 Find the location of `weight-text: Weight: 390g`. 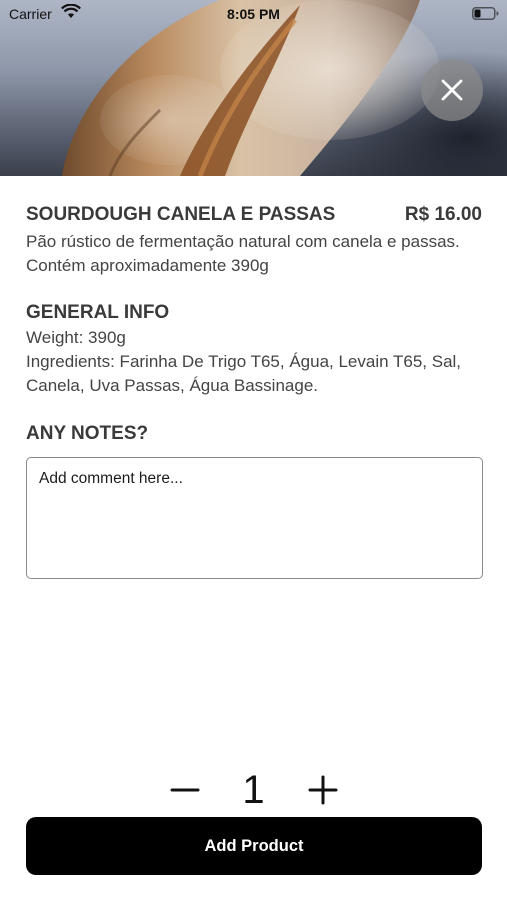

weight-text: Weight: 390g is located at coordinates (76, 337).